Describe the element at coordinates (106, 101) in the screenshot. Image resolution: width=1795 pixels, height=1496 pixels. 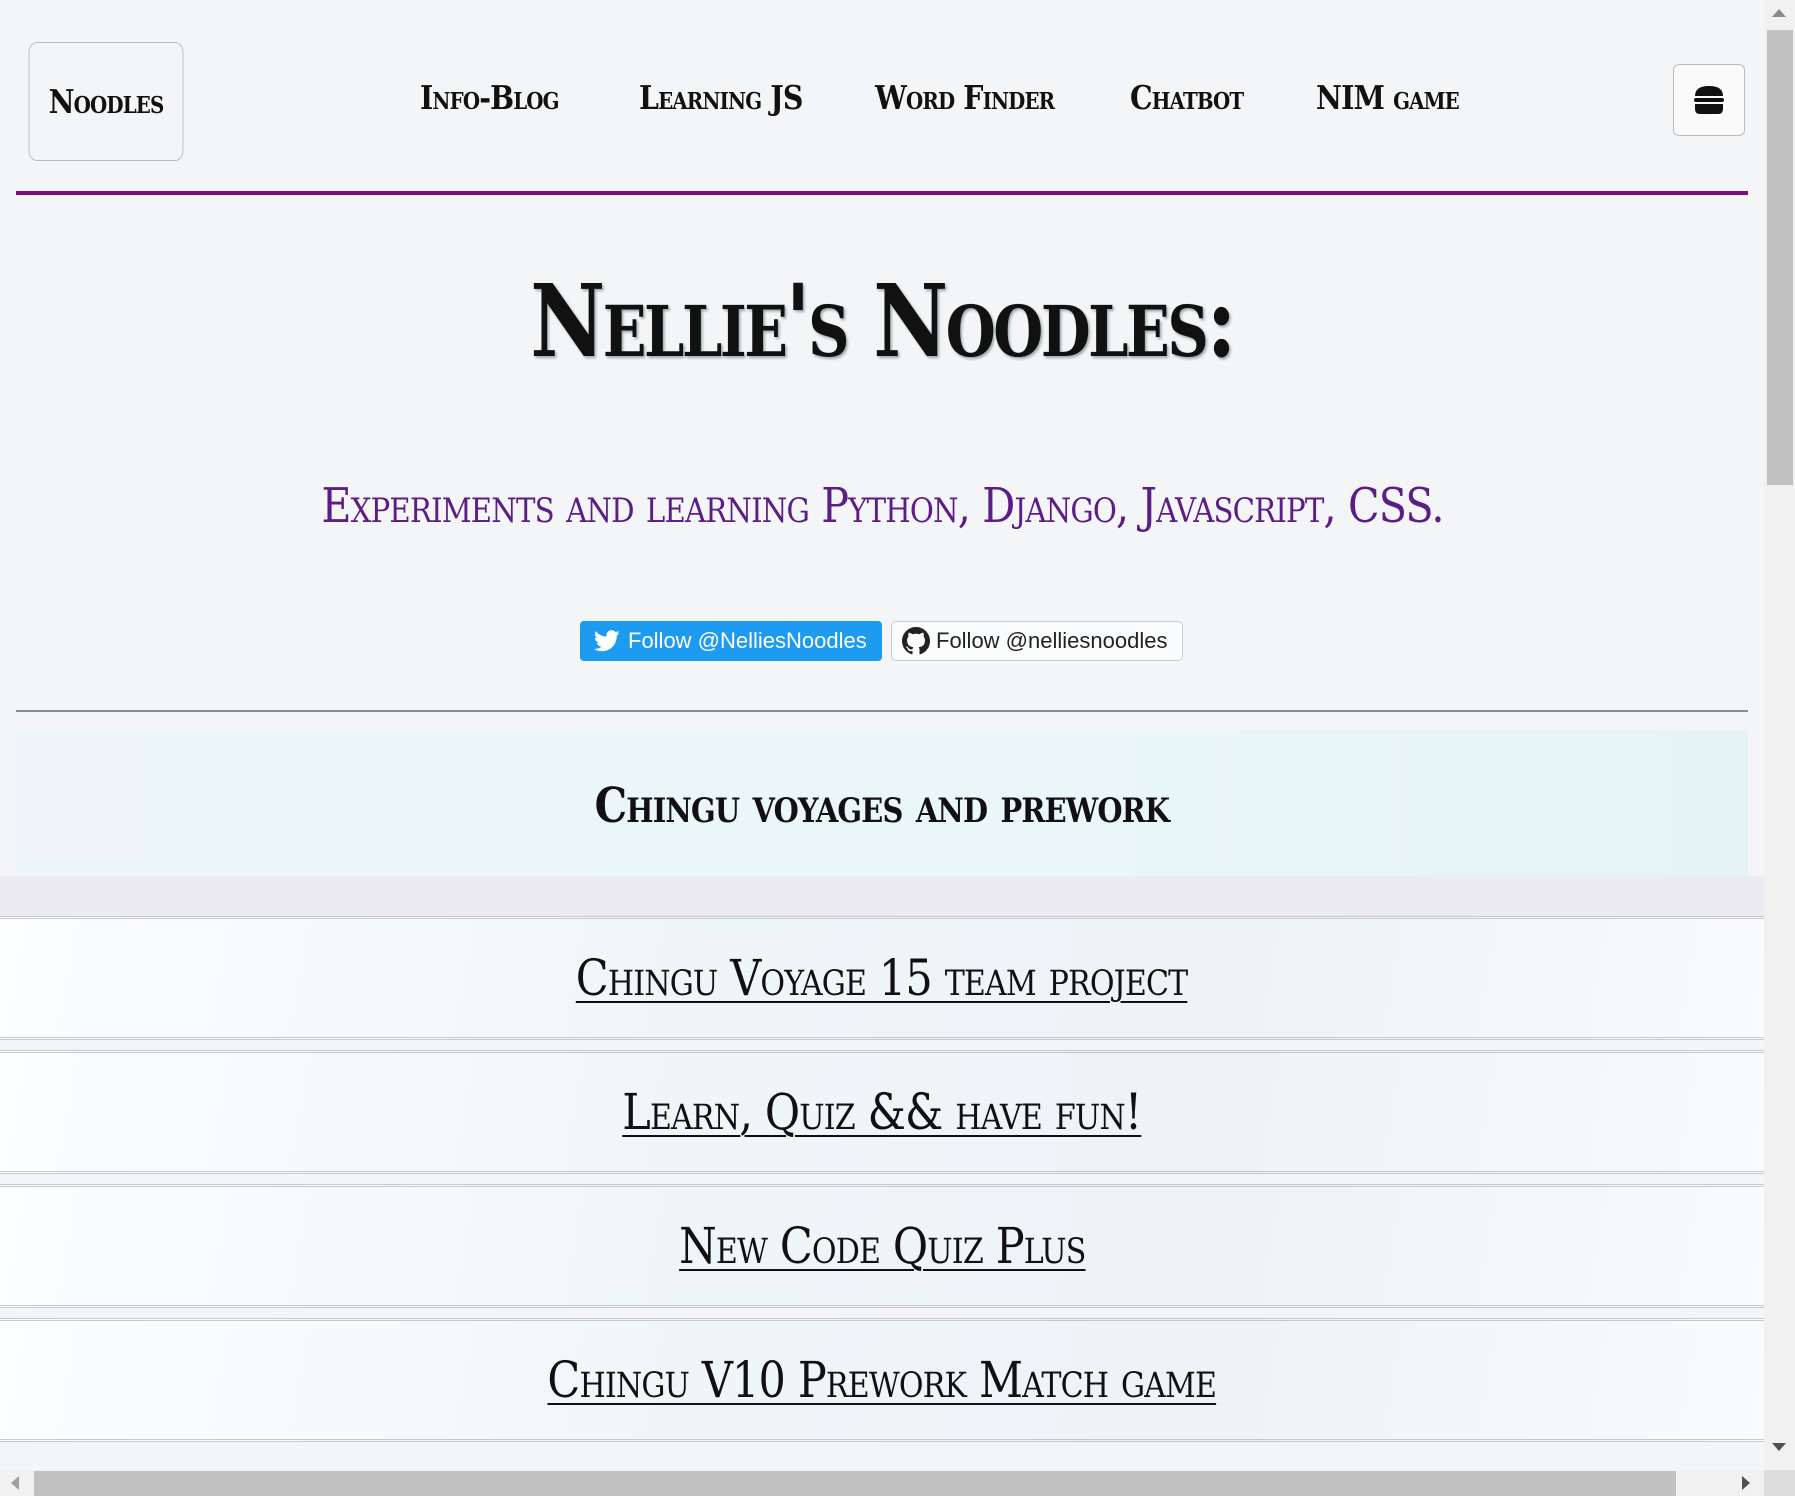
I see `brand-link: Noodles` at that location.